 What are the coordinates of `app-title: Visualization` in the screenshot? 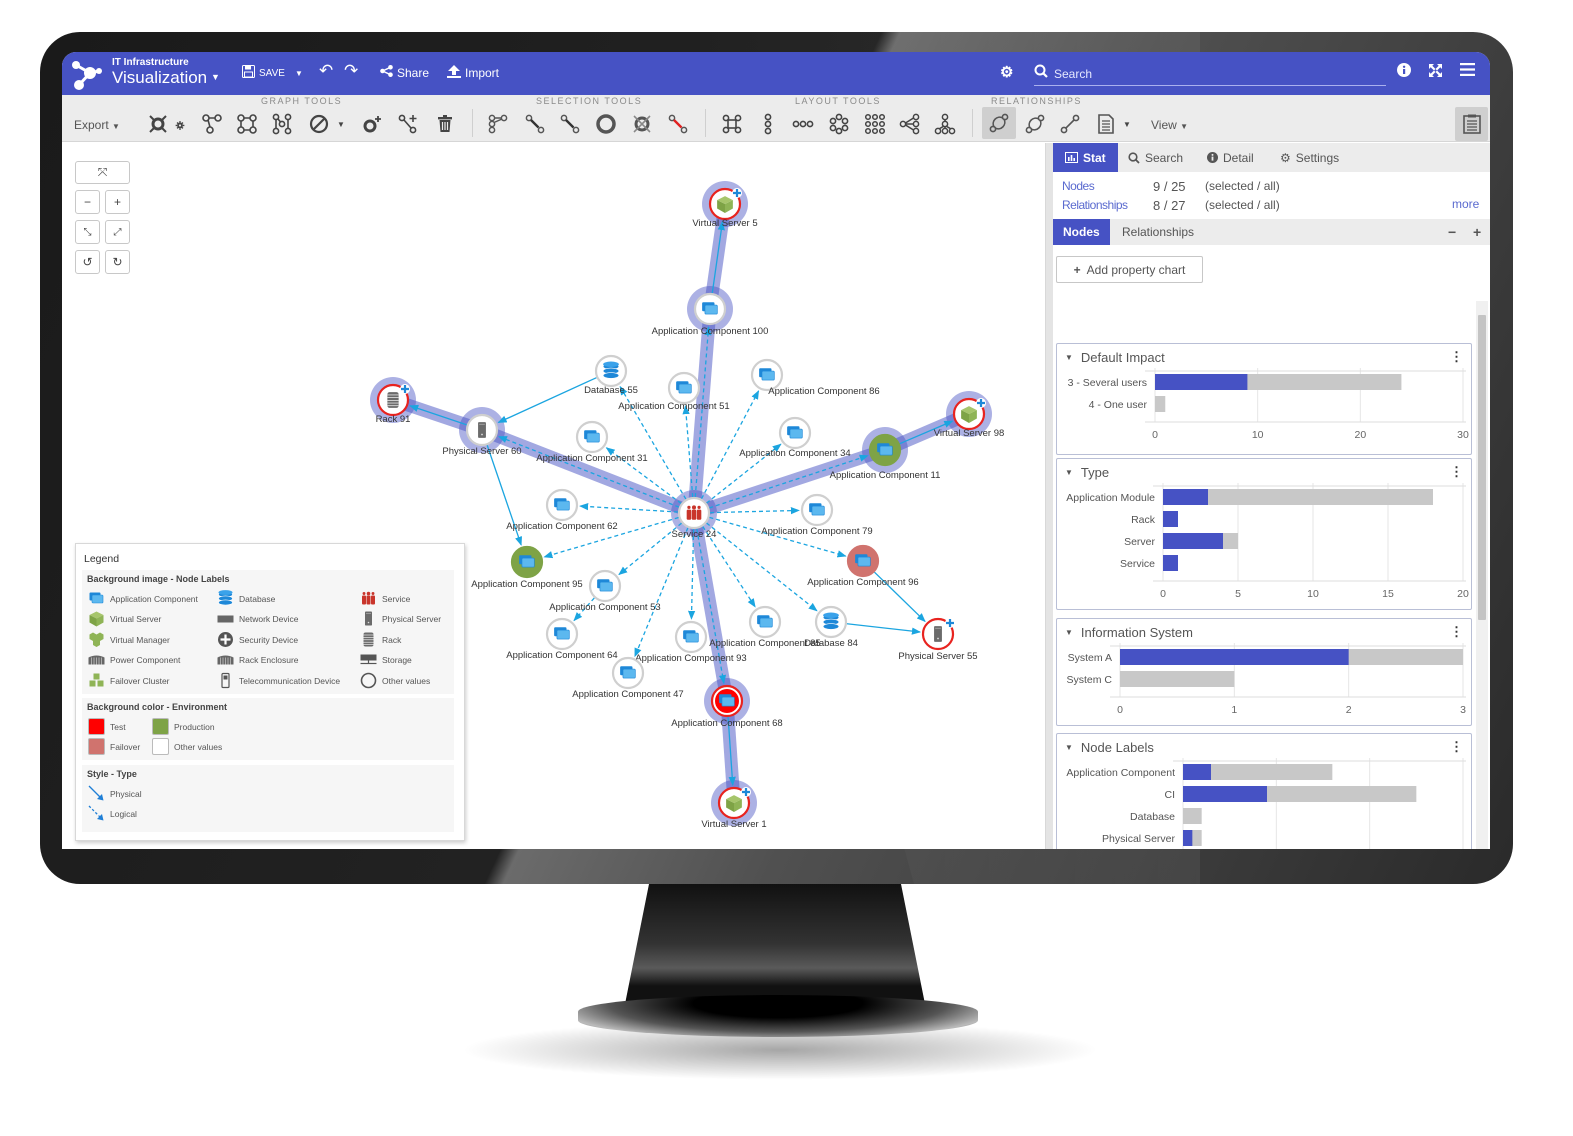 It's located at (159, 78).